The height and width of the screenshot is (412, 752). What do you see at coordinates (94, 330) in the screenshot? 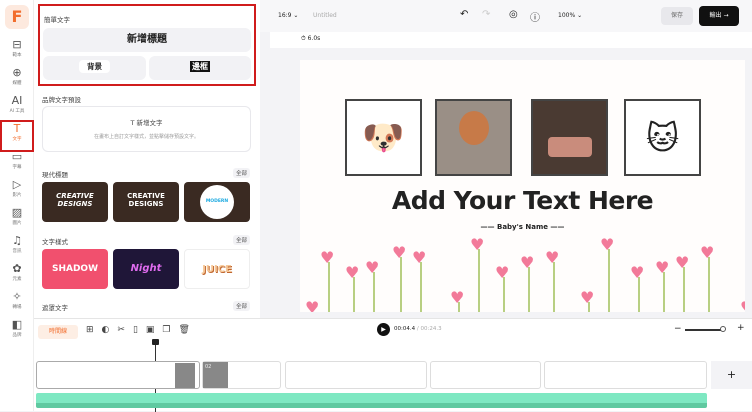
I see `add-icon: ⊞` at bounding box center [94, 330].